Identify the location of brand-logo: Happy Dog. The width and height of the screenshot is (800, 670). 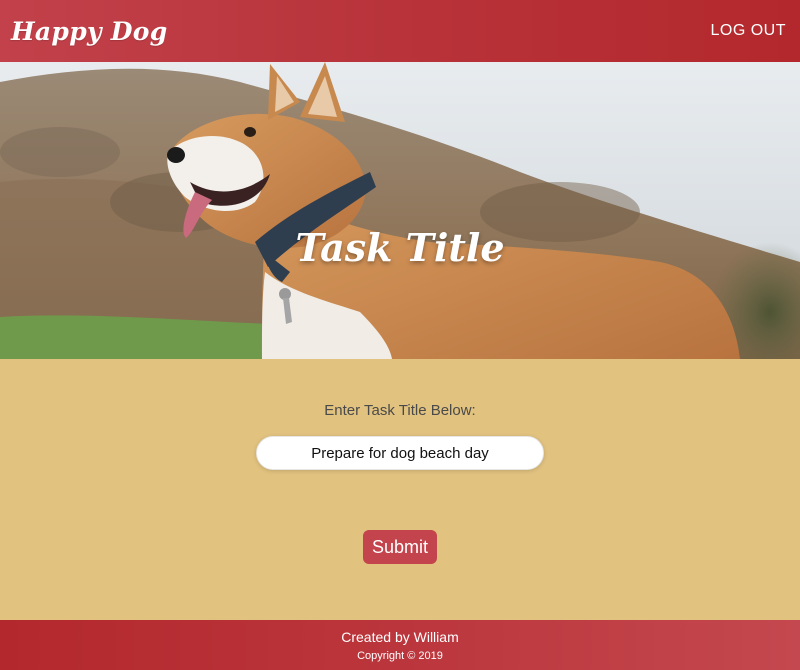
(89, 32).